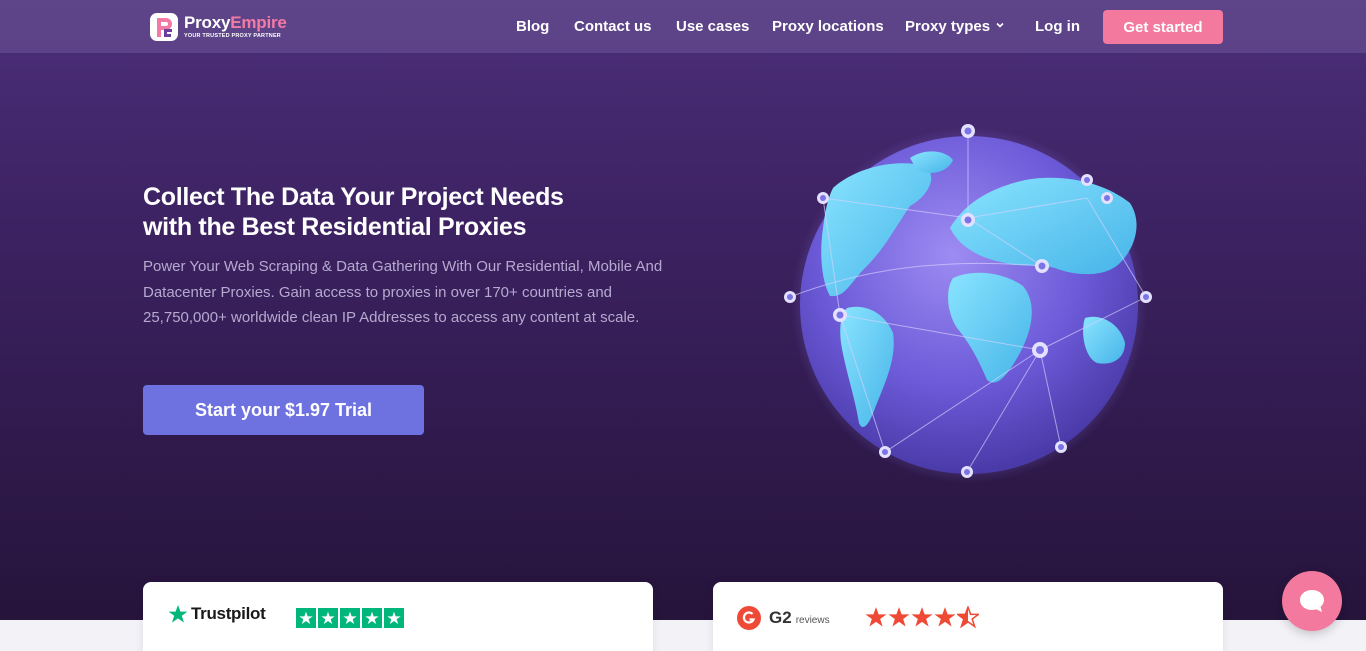  Describe the element at coordinates (749, 618) in the screenshot. I see `g2-logo-icon` at that location.